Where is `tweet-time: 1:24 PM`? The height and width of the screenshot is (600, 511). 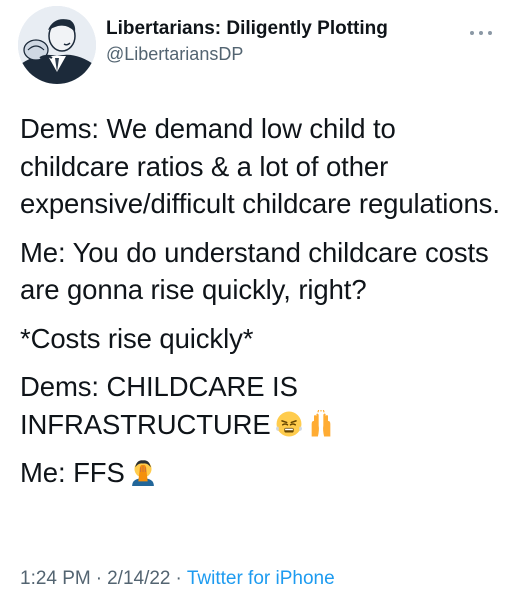 tweet-time: 1:24 PM is located at coordinates (55, 578).